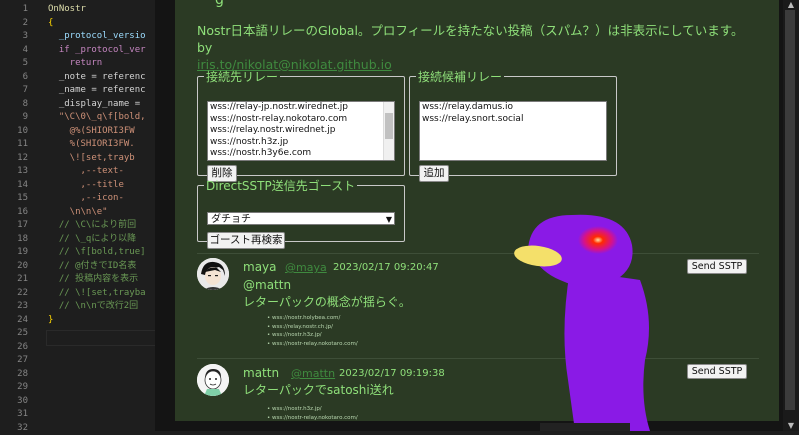 This screenshot has width=799, height=435. What do you see at coordinates (14, 78) in the screenshot?
I see `line-number: 6` at bounding box center [14, 78].